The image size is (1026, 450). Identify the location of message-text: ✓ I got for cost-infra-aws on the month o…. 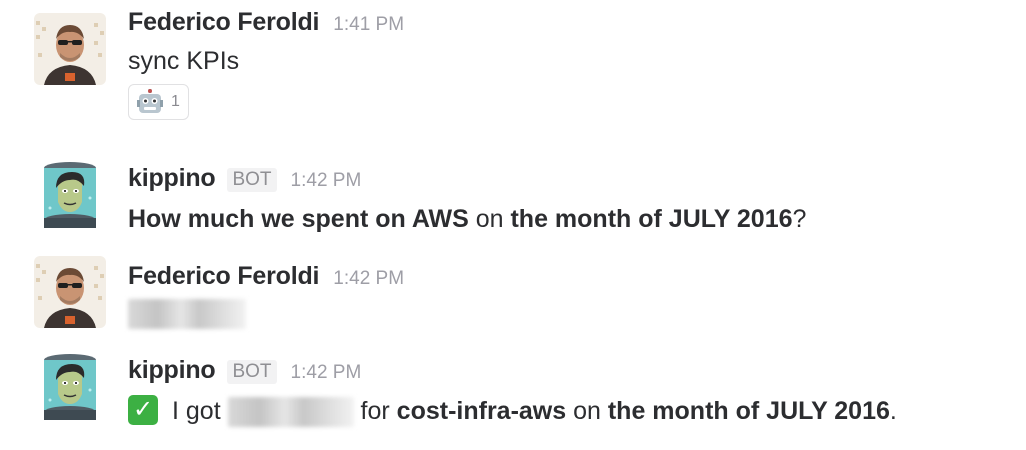
(512, 411).